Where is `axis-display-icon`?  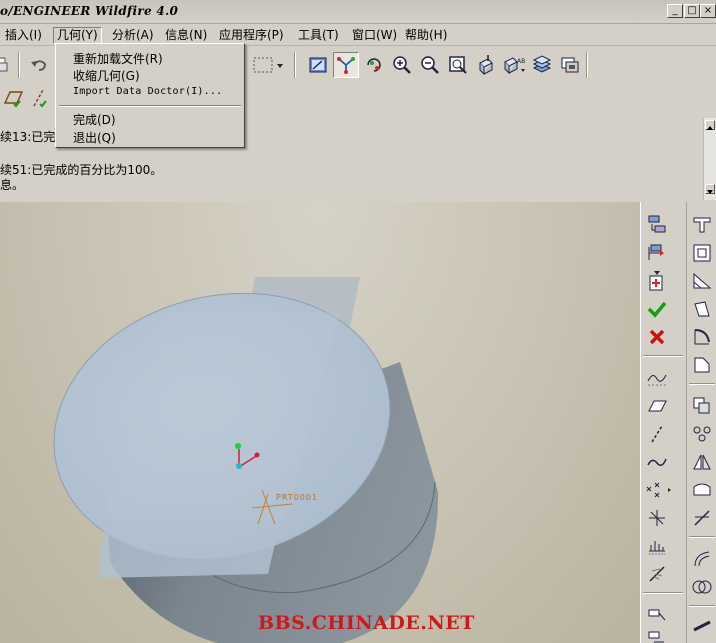 axis-display-icon is located at coordinates (39, 98).